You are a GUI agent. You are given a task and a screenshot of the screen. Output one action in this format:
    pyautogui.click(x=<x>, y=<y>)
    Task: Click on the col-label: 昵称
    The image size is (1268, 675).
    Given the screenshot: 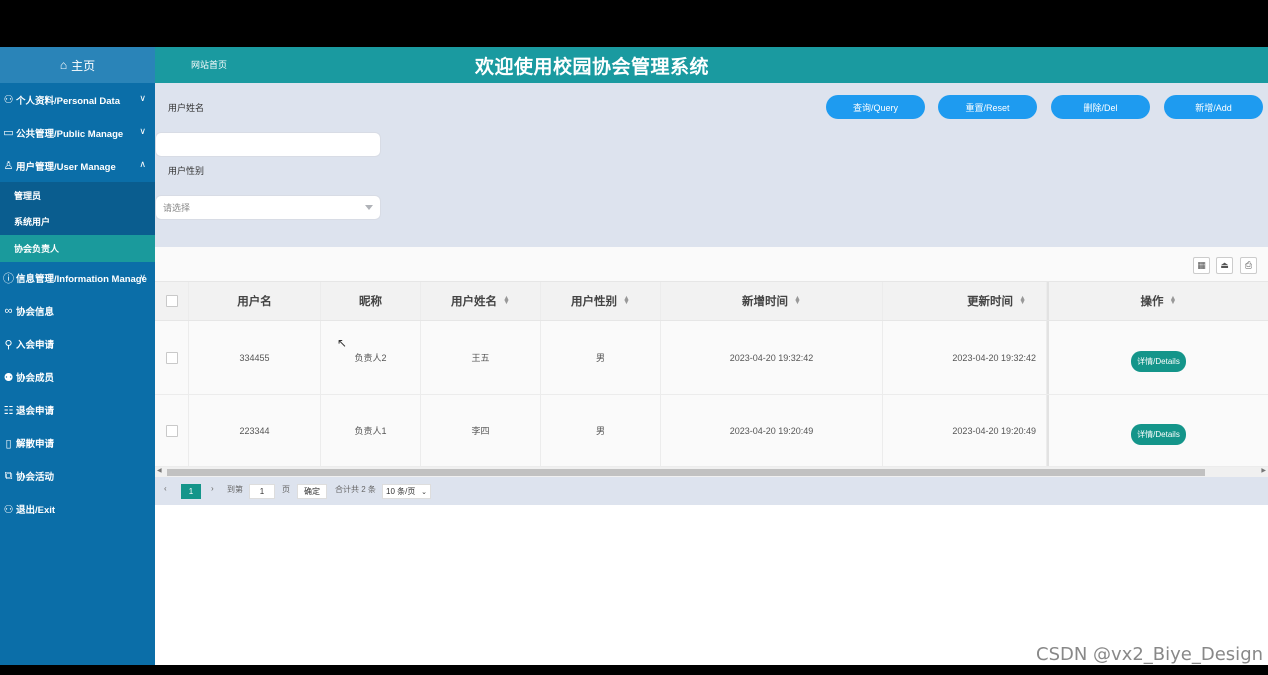 What is the action you would take?
    pyautogui.click(x=370, y=302)
    